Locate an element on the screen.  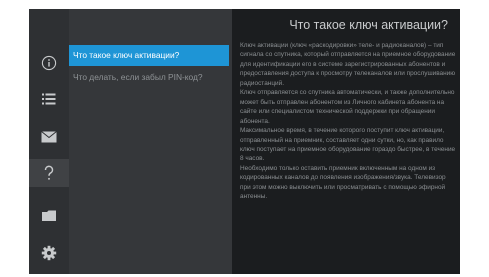
info-button is located at coordinates (49, 63).